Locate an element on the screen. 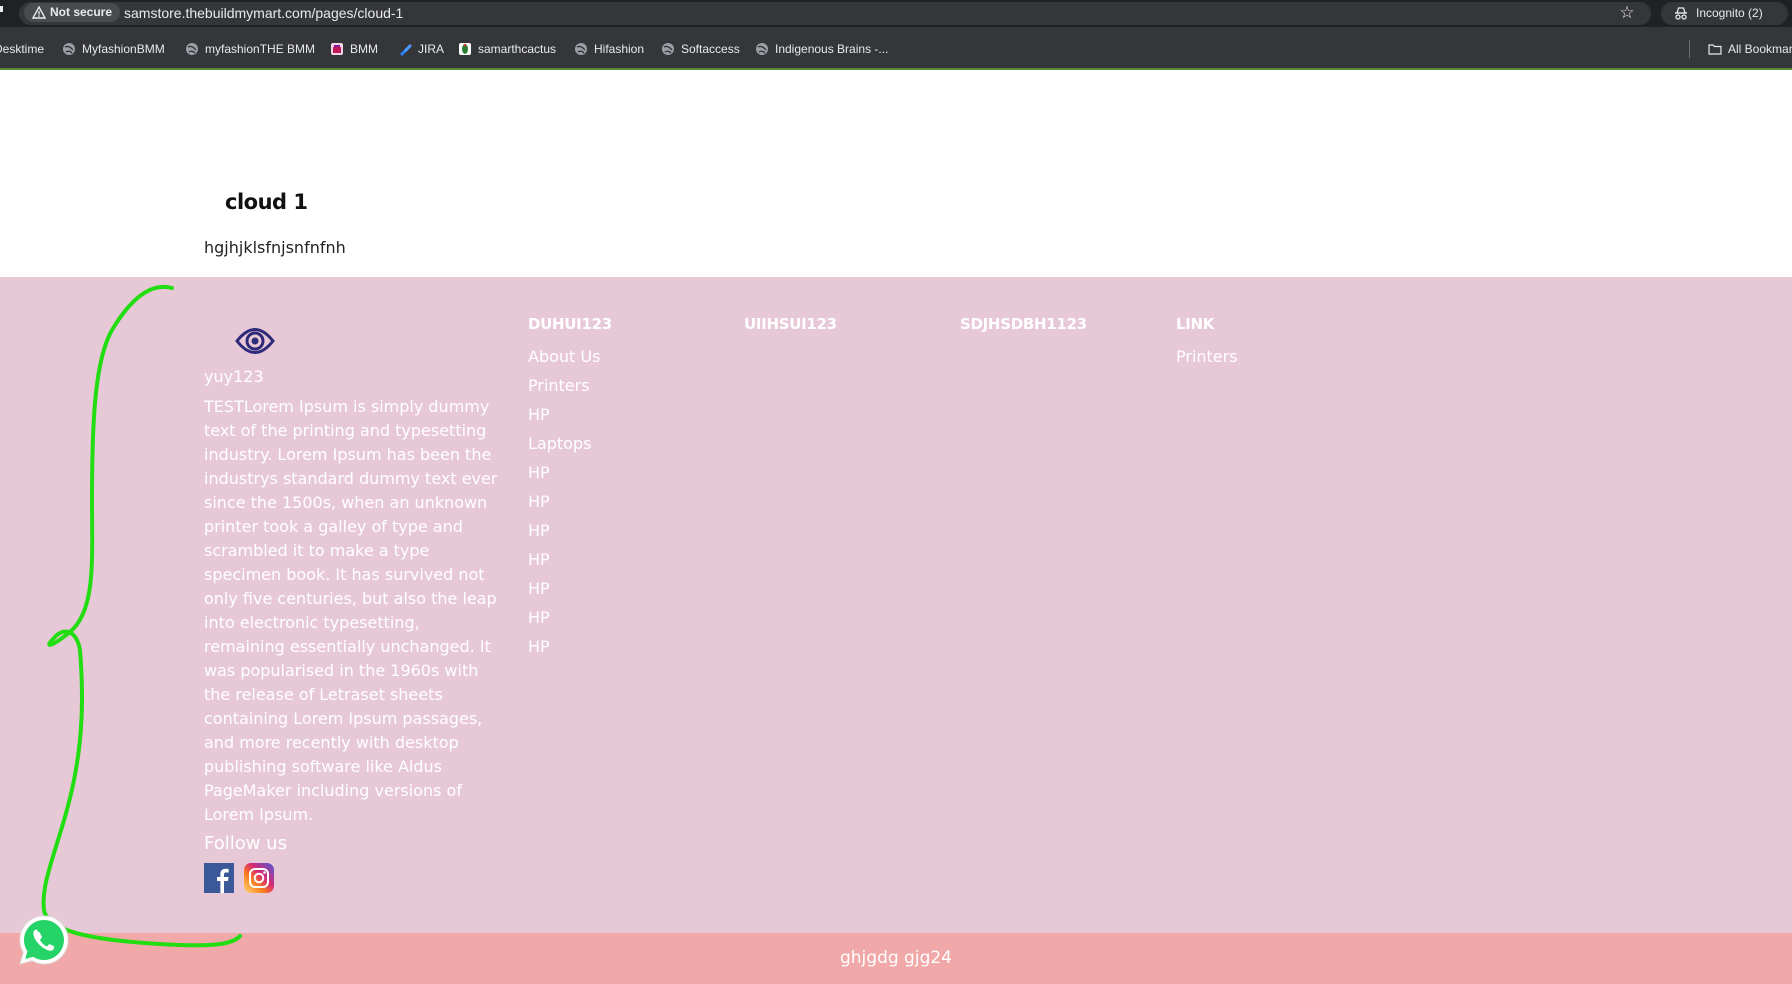 The height and width of the screenshot is (984, 1792). bookmark-label: myfashionTHE BMM is located at coordinates (260, 49).